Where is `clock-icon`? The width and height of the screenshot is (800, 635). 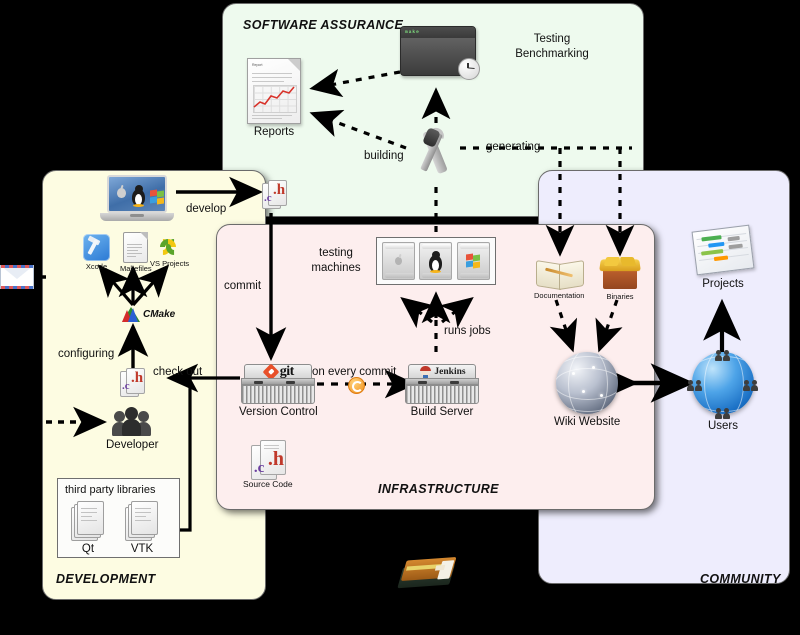
clock-icon is located at coordinates (469, 69).